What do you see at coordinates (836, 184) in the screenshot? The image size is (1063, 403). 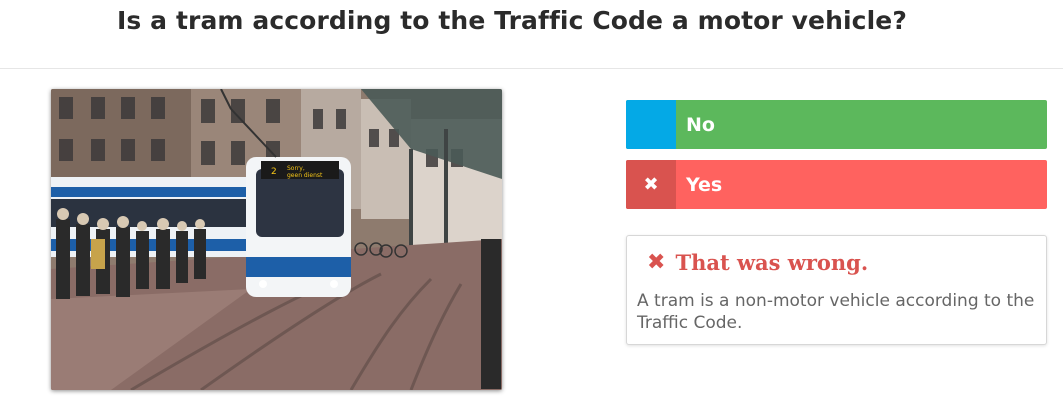 I see `answer-yes-button: ✖ Yes` at bounding box center [836, 184].